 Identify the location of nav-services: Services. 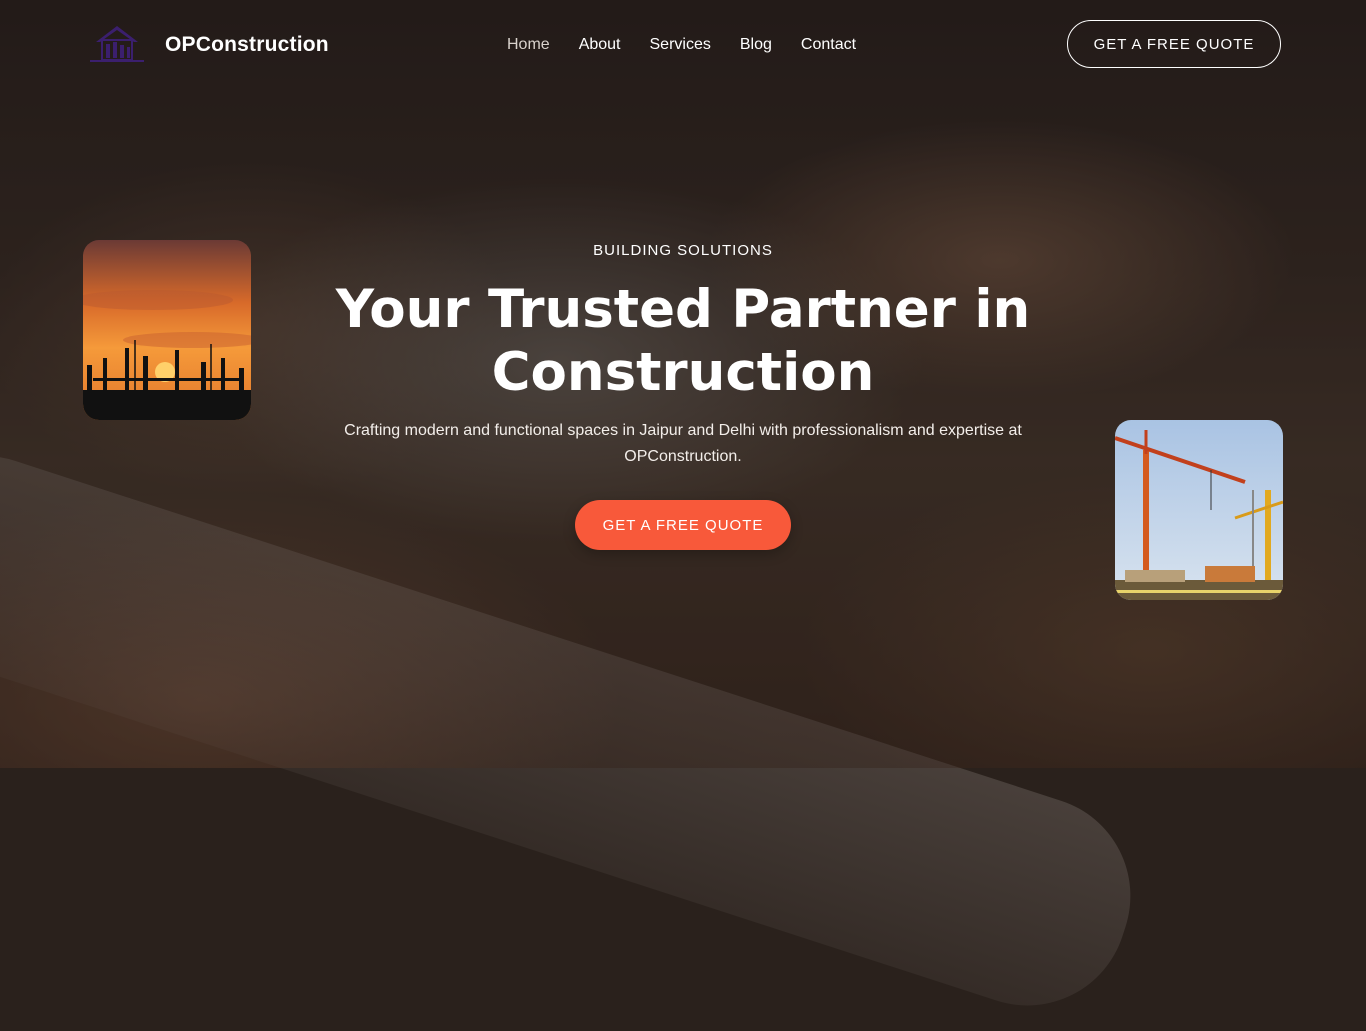
(680, 45).